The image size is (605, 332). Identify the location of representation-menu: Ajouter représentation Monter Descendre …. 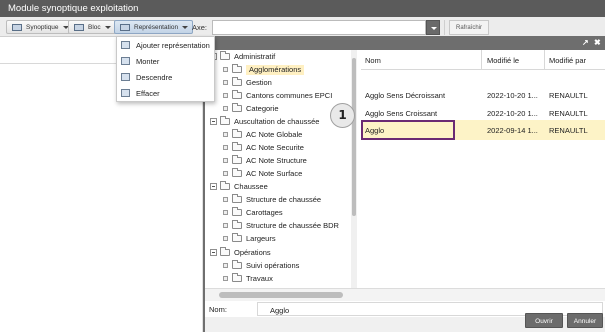
(165, 69).